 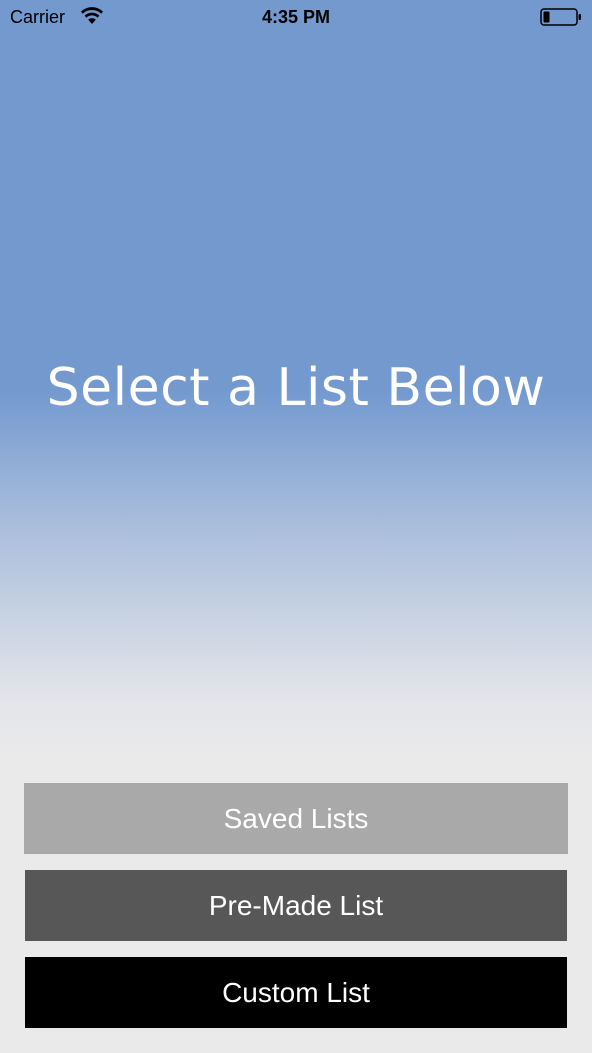 I want to click on saved-lists-button: Saved Lists, so click(x=296, y=818).